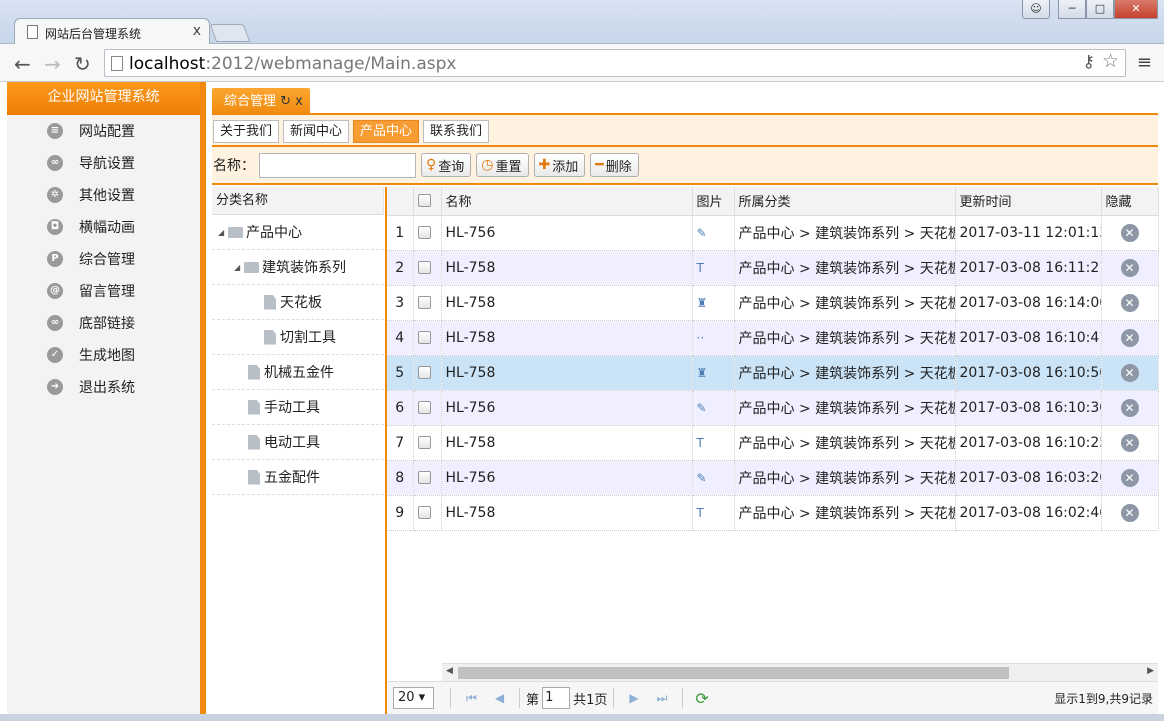 The height and width of the screenshot is (721, 1164). I want to click on user-icon: ☺, so click(1036, 9).